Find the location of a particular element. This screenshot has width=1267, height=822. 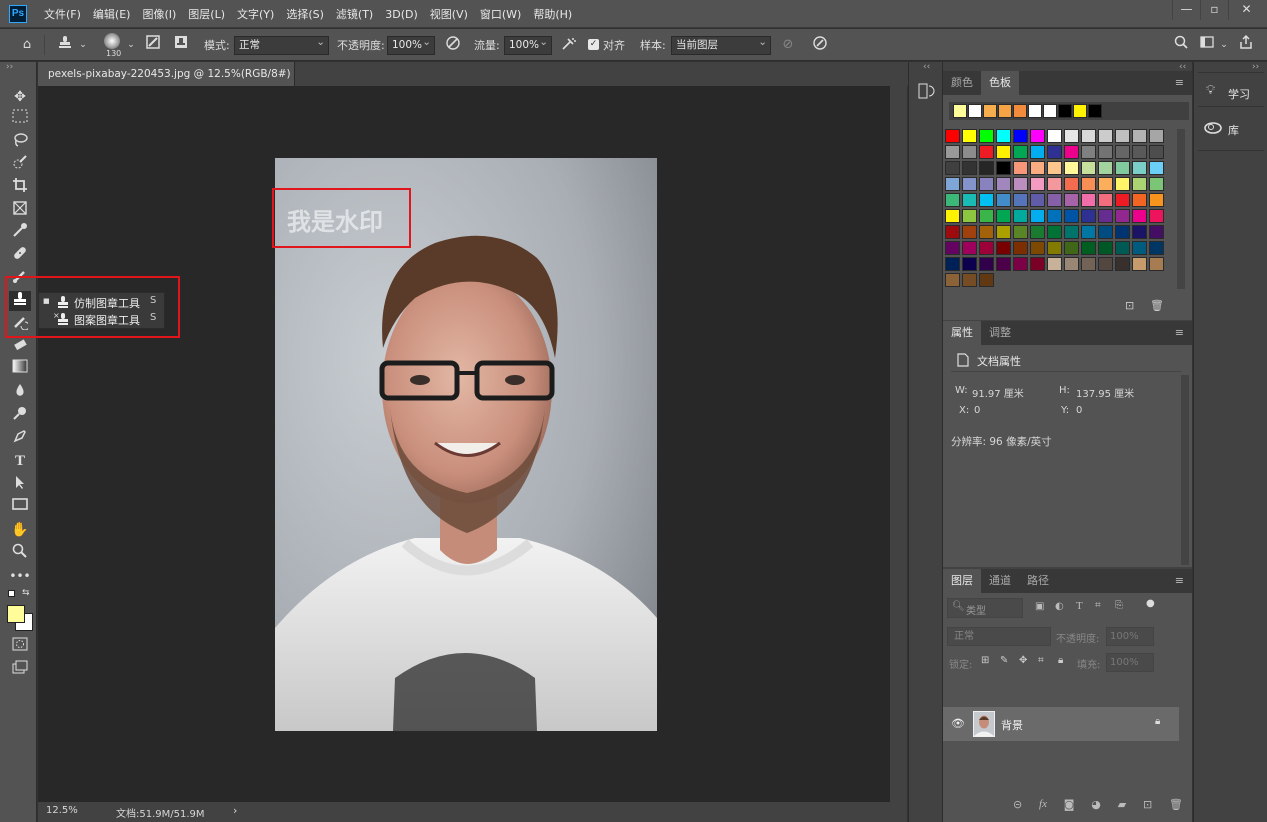

lock-pixels-icon: ✎ is located at coordinates (1004, 660).